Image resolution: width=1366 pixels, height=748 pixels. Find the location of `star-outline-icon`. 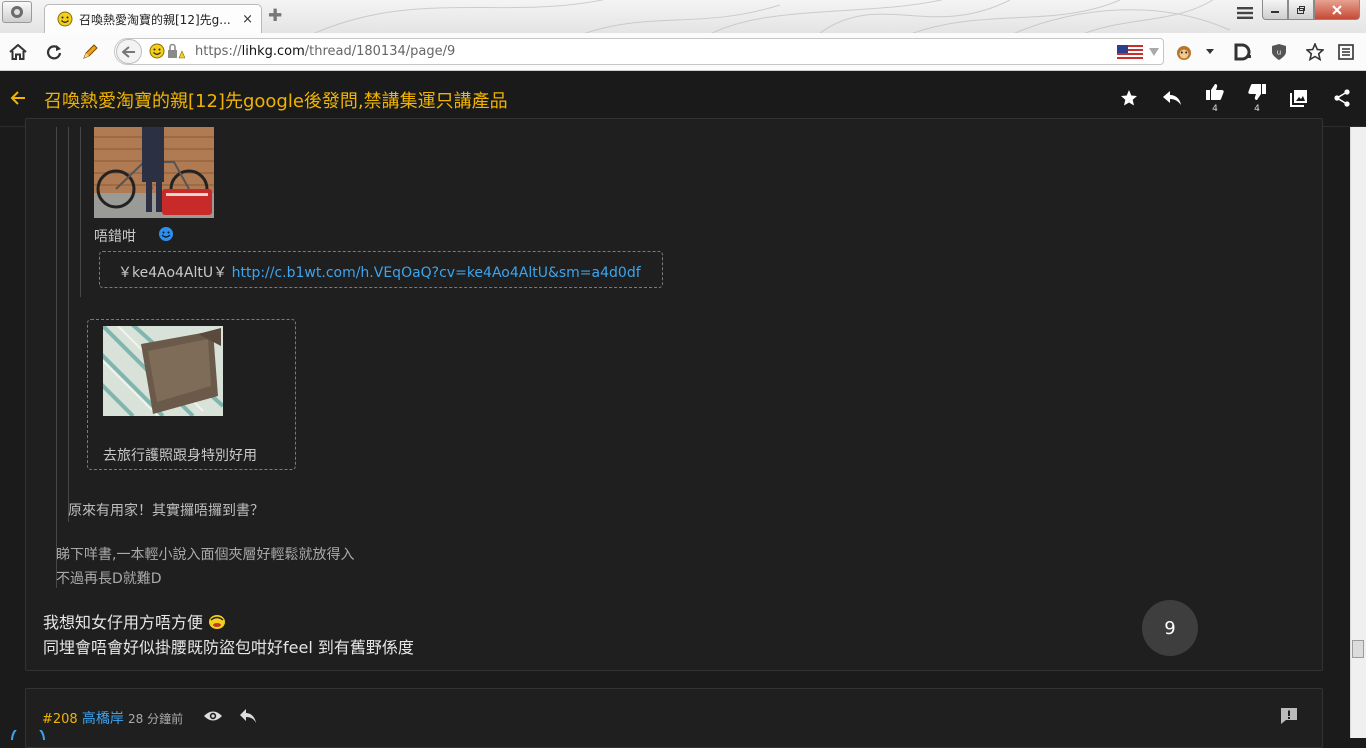

star-outline-icon is located at coordinates (1315, 52).